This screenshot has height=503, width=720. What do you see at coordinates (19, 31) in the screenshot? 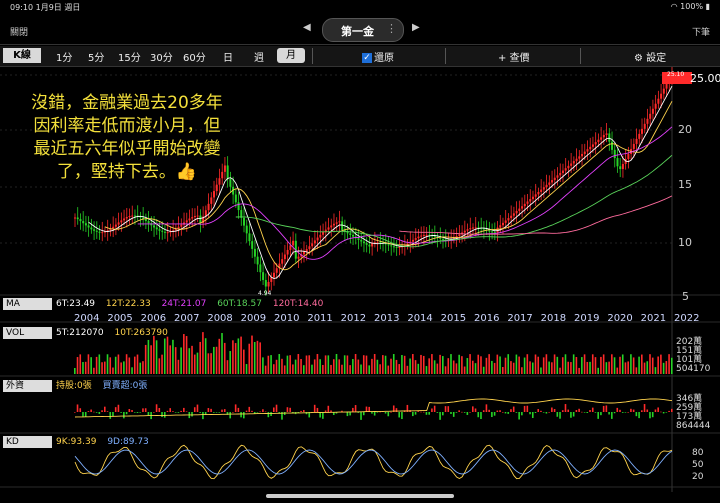
I see `close-button: 關閉` at bounding box center [19, 31].